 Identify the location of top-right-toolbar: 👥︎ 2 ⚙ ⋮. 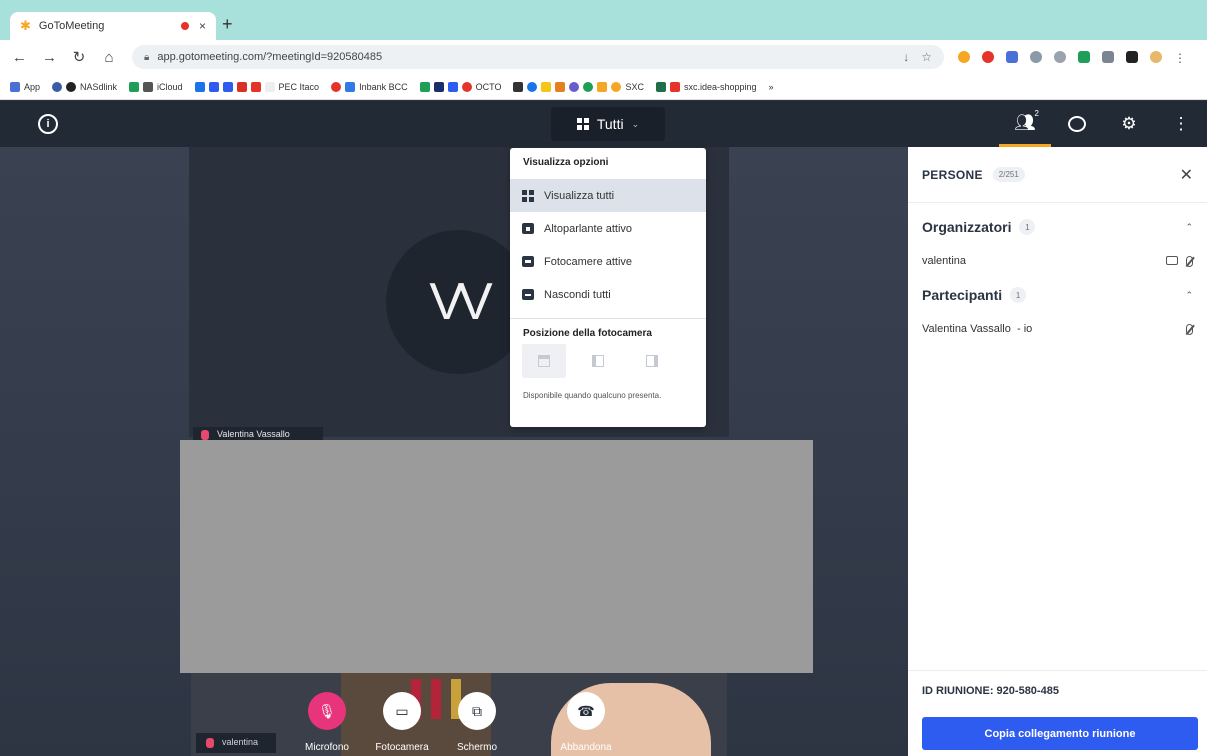
(1103, 124).